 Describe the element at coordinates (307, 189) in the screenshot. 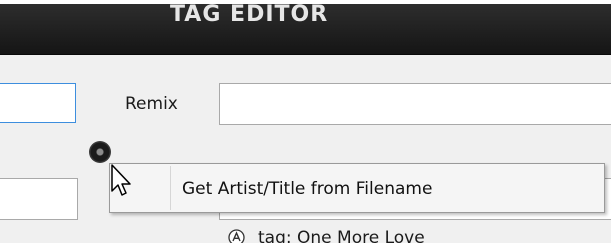

I see `menu-item-get-artist-title: Get Artist/Title from Filename` at that location.